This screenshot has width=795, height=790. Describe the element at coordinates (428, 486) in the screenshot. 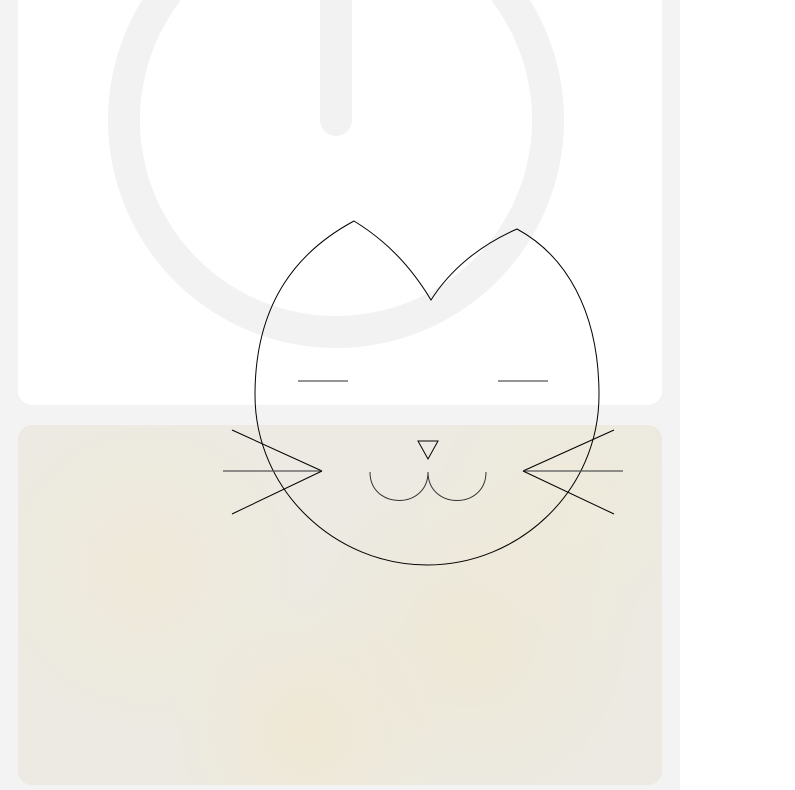

I see `mouth` at that location.